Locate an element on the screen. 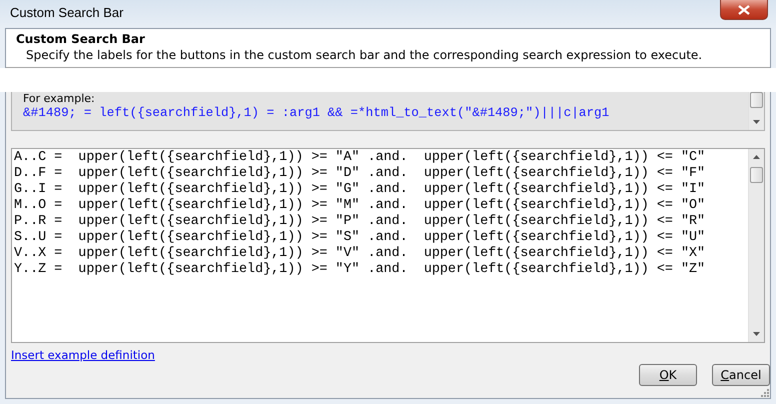 The width and height of the screenshot is (776, 404). code-line: A..C = upper(left({searchfield},1)) >= "A" .and. upper(left({searchfield},1)) <= "C" is located at coordinates (360, 158).